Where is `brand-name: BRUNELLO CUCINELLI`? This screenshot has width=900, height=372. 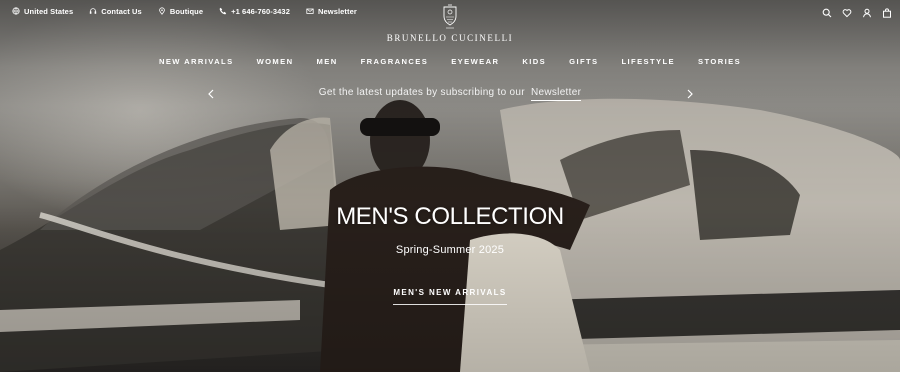 brand-name: BRUNELLO CUCINELLI is located at coordinates (450, 38).